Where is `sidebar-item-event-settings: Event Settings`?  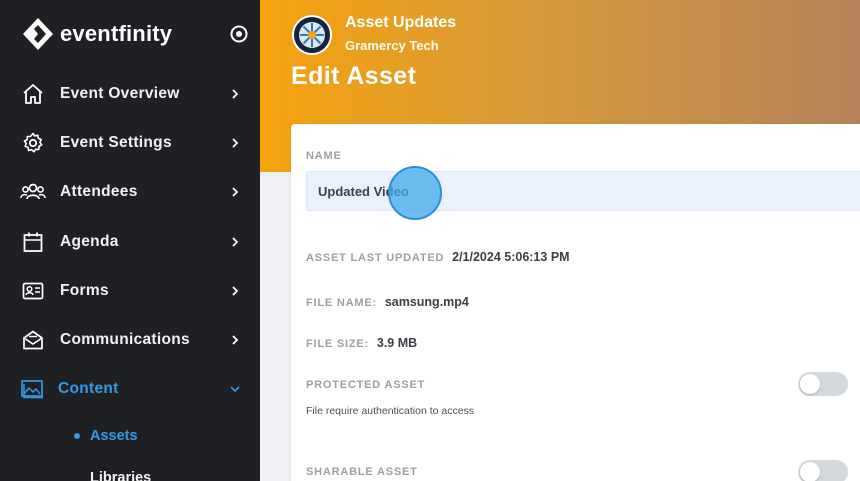
sidebar-item-event-settings: Event Settings is located at coordinates (130, 143).